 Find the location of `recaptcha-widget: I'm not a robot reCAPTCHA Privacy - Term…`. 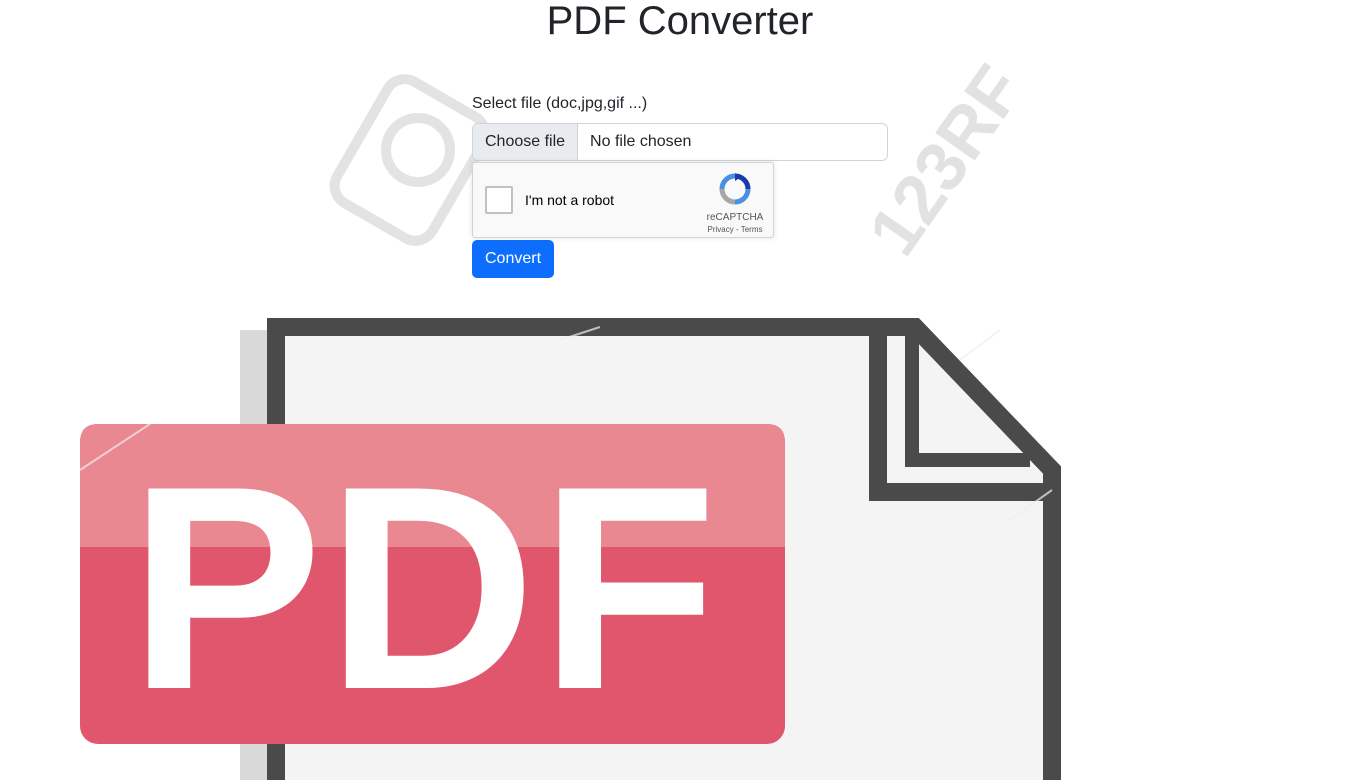

recaptcha-widget: I'm not a robot reCAPTCHA Privacy - Term… is located at coordinates (623, 200).